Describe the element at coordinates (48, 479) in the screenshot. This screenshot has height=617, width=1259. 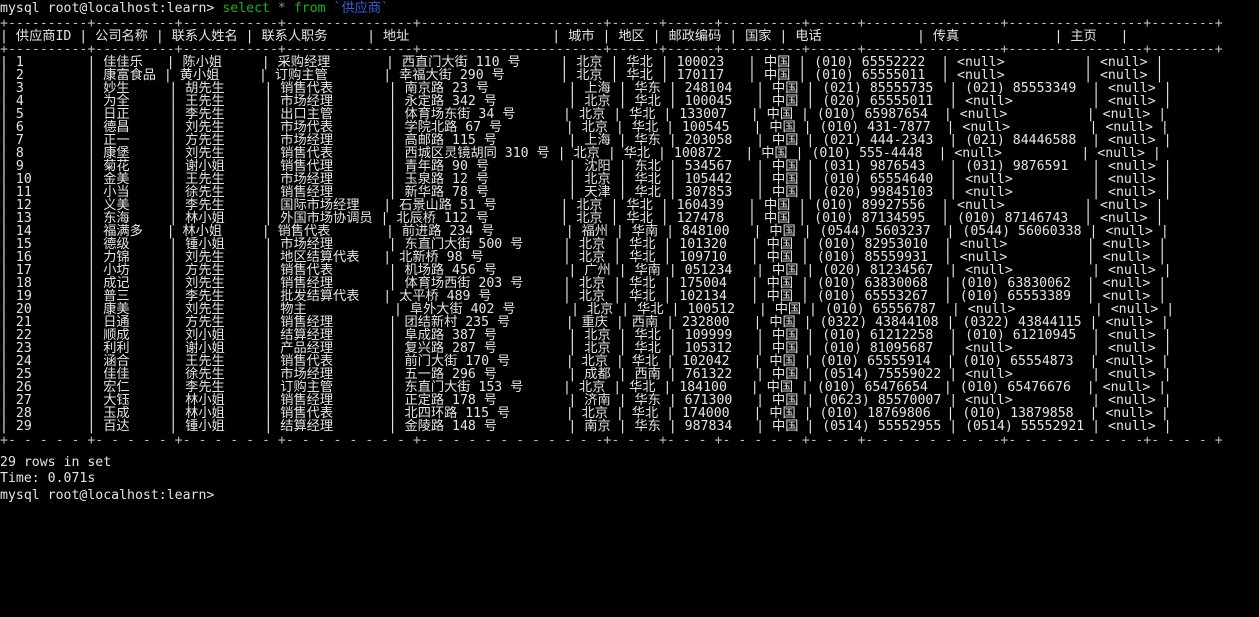
I see `query-time-text: Time: 0.071s` at that location.